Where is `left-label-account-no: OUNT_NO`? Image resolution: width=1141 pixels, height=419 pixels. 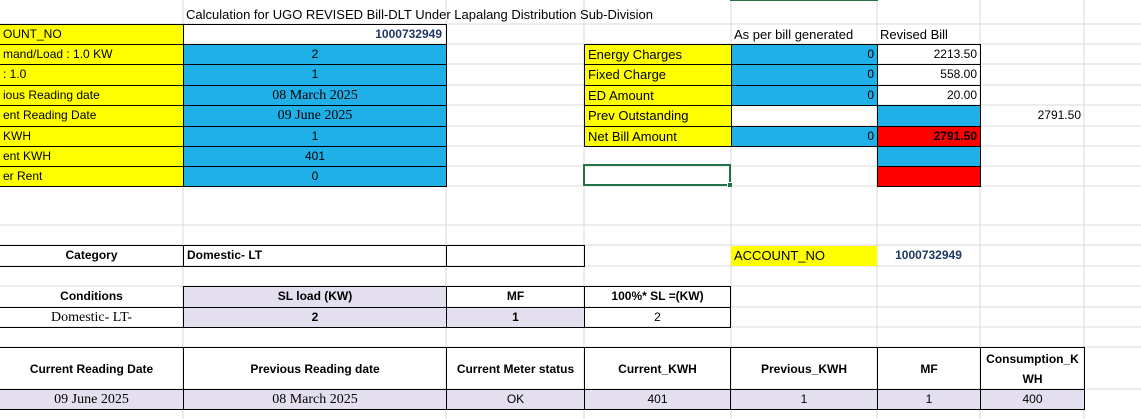 left-label-account-no: OUNT_NO is located at coordinates (92, 34).